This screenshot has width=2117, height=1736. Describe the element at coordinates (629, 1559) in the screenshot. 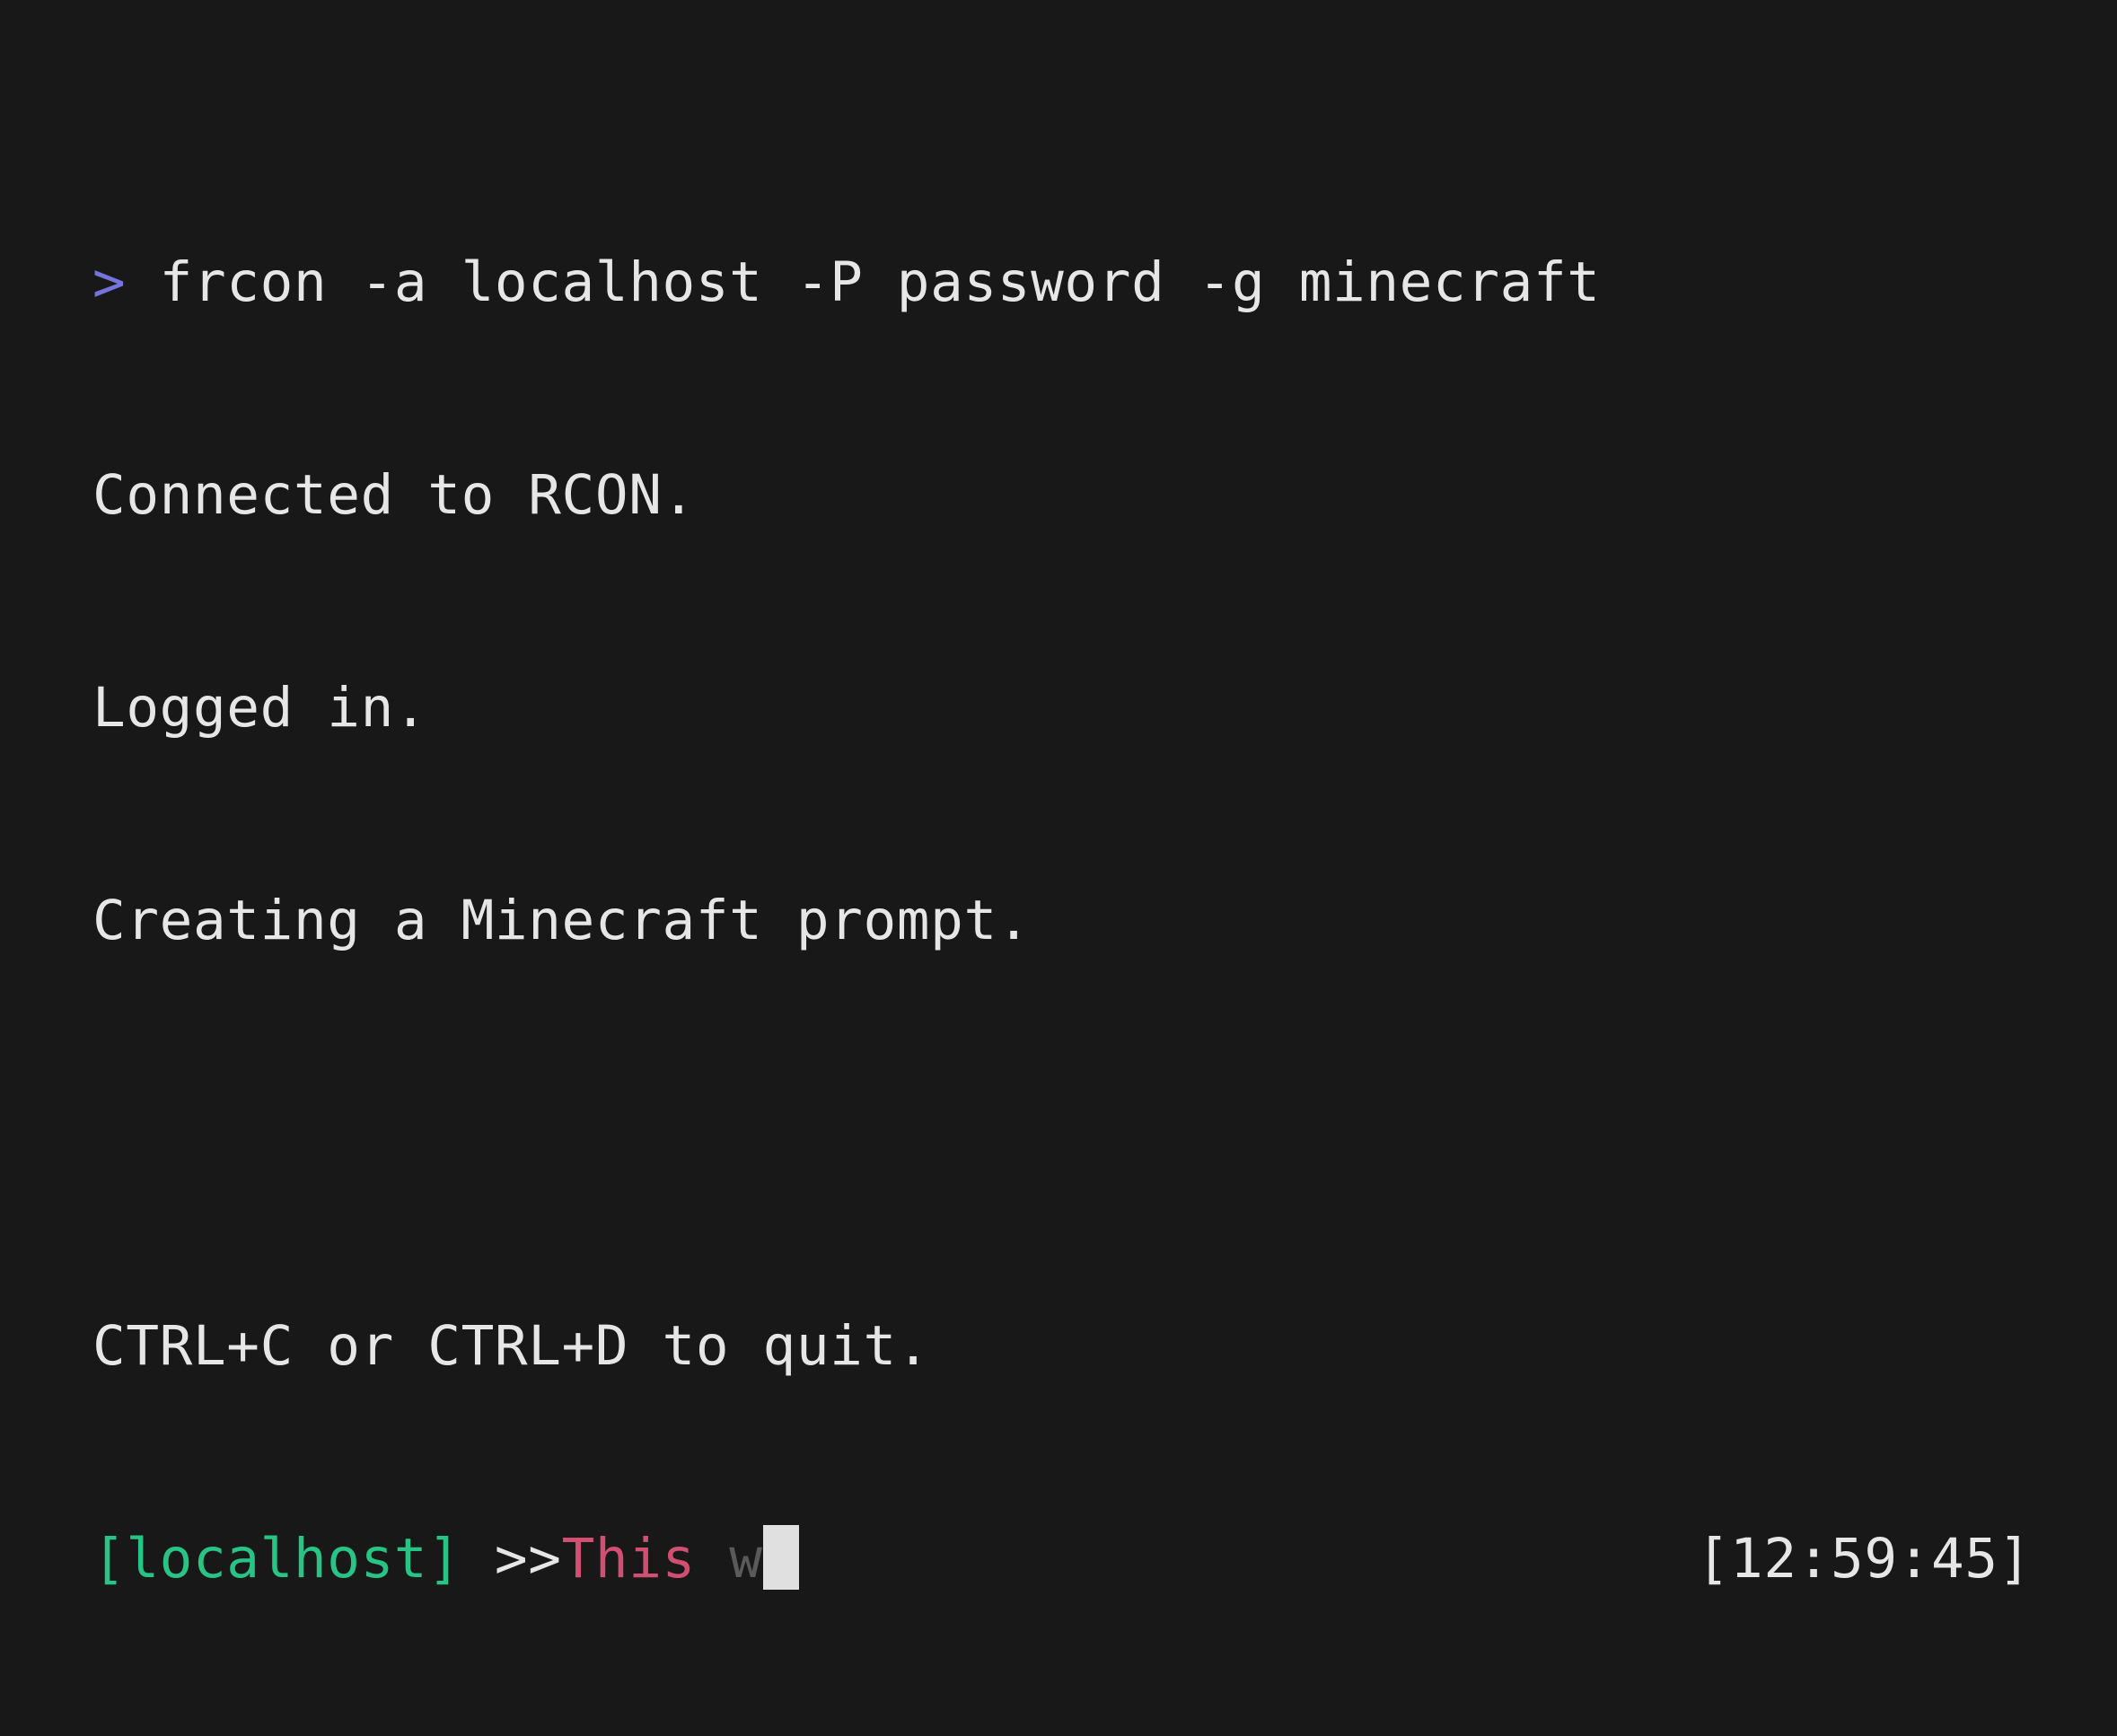

I see `repl-typed-text: This` at that location.